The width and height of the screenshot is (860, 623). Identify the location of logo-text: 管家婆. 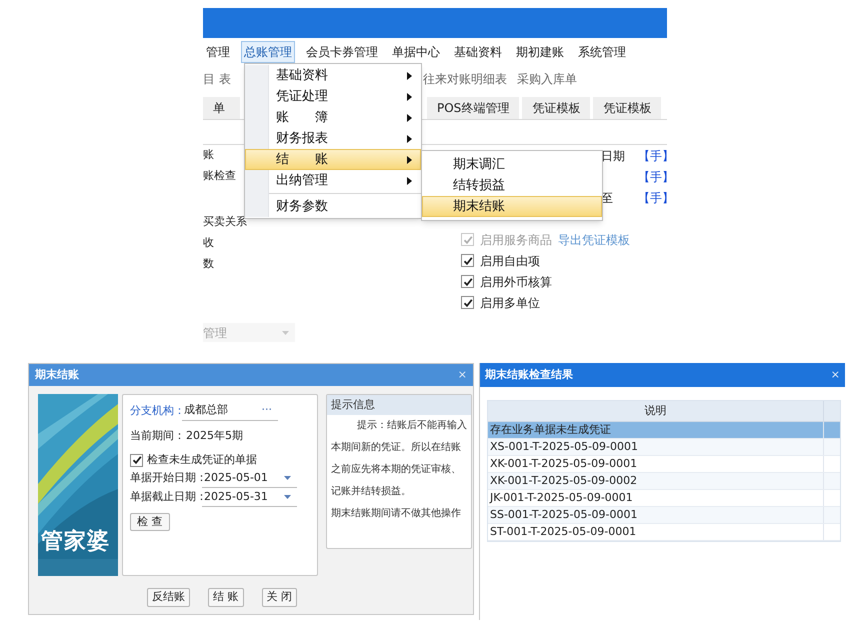
(75, 542).